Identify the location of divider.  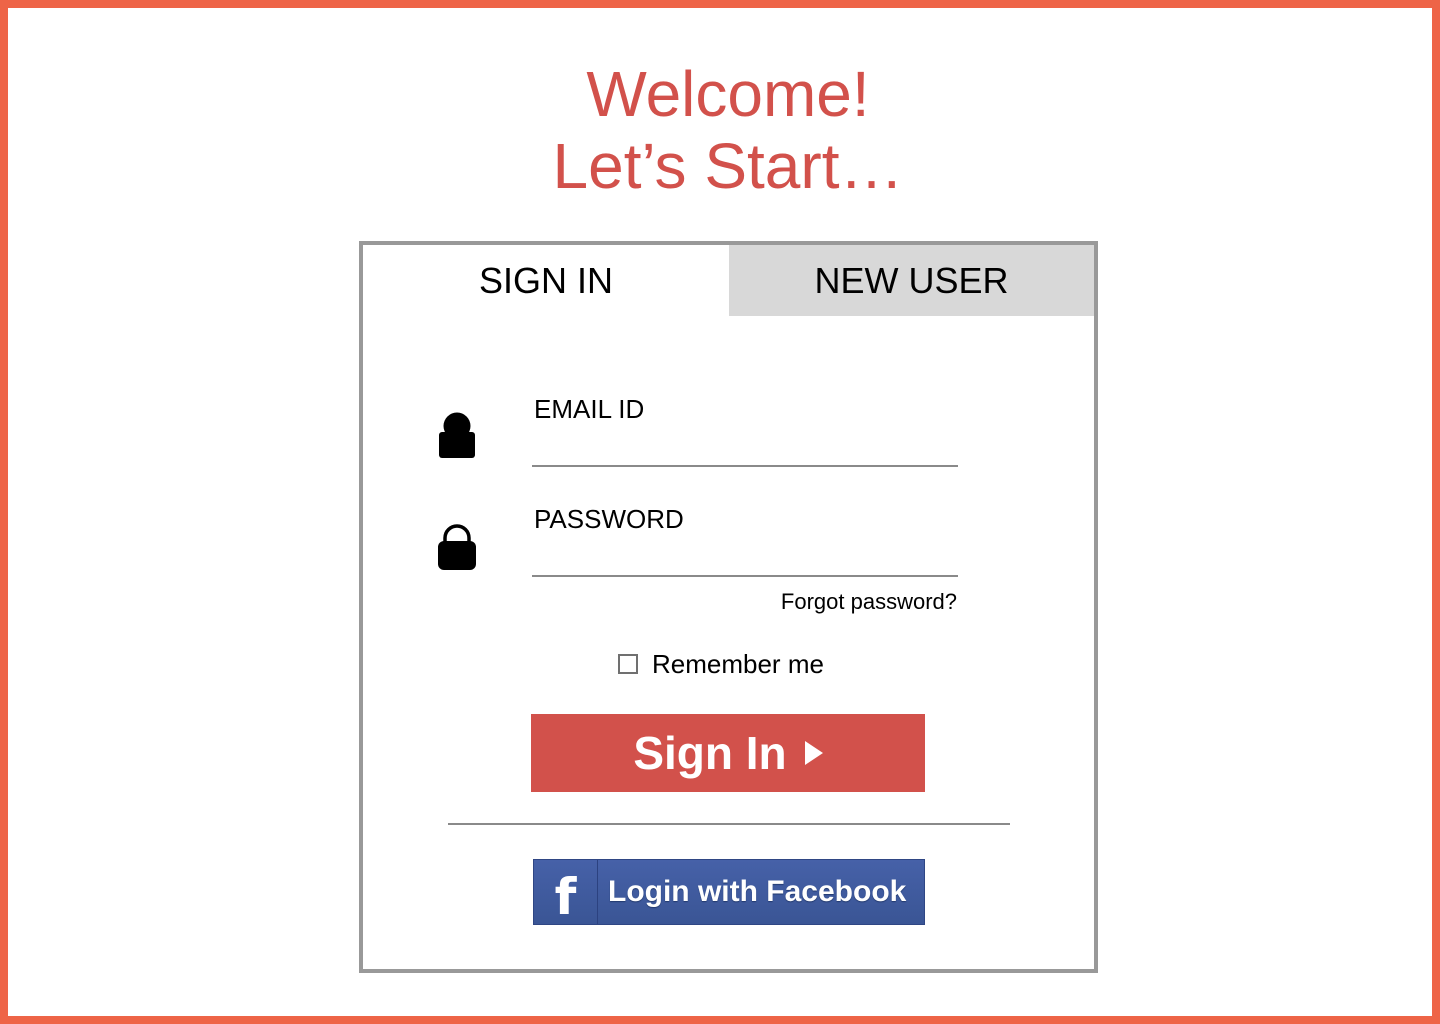
(729, 824).